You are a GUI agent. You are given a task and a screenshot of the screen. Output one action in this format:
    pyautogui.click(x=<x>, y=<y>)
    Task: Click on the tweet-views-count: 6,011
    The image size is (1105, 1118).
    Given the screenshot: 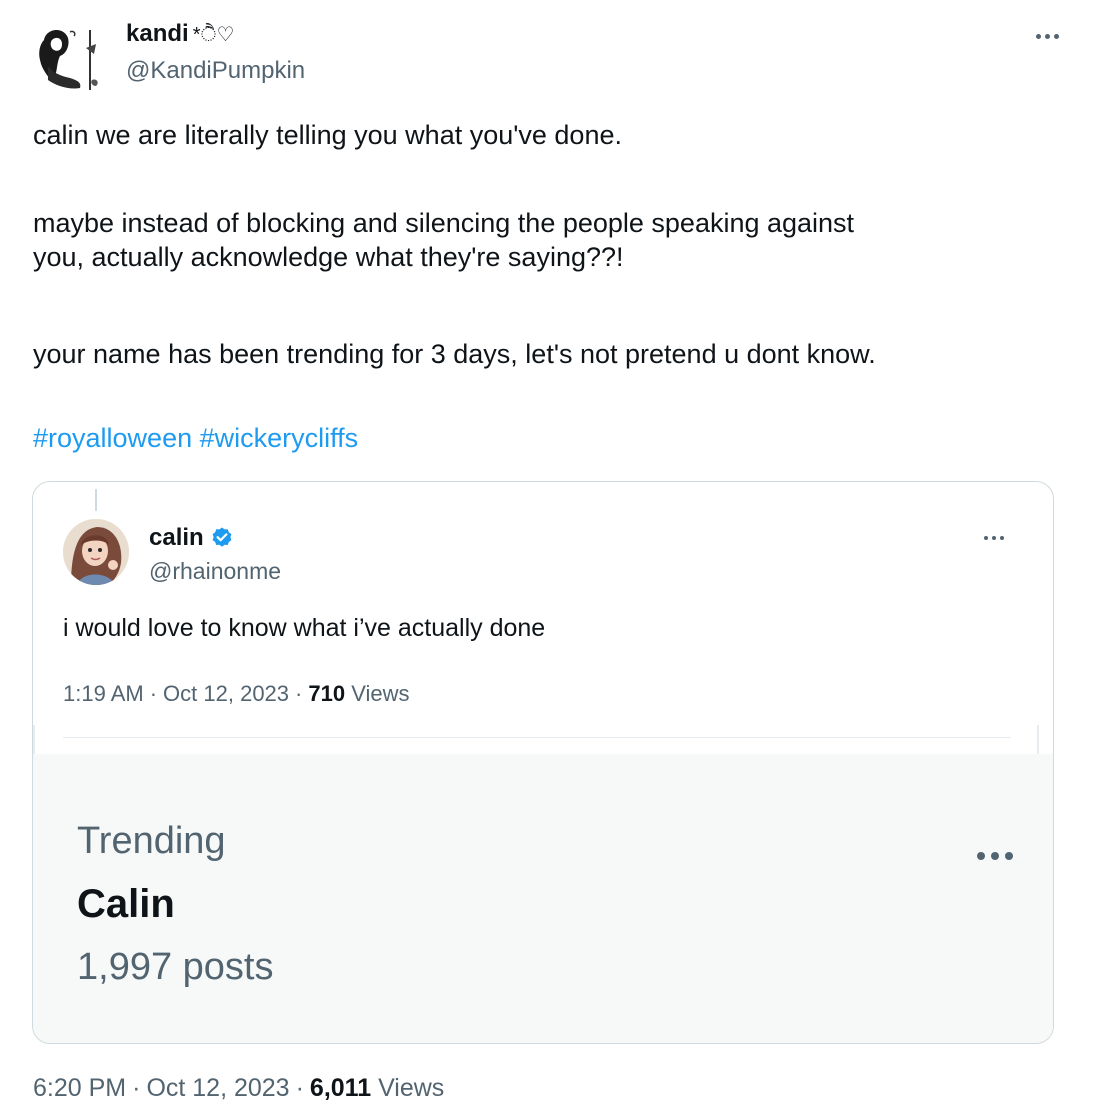 What is the action you would take?
    pyautogui.click(x=340, y=1088)
    